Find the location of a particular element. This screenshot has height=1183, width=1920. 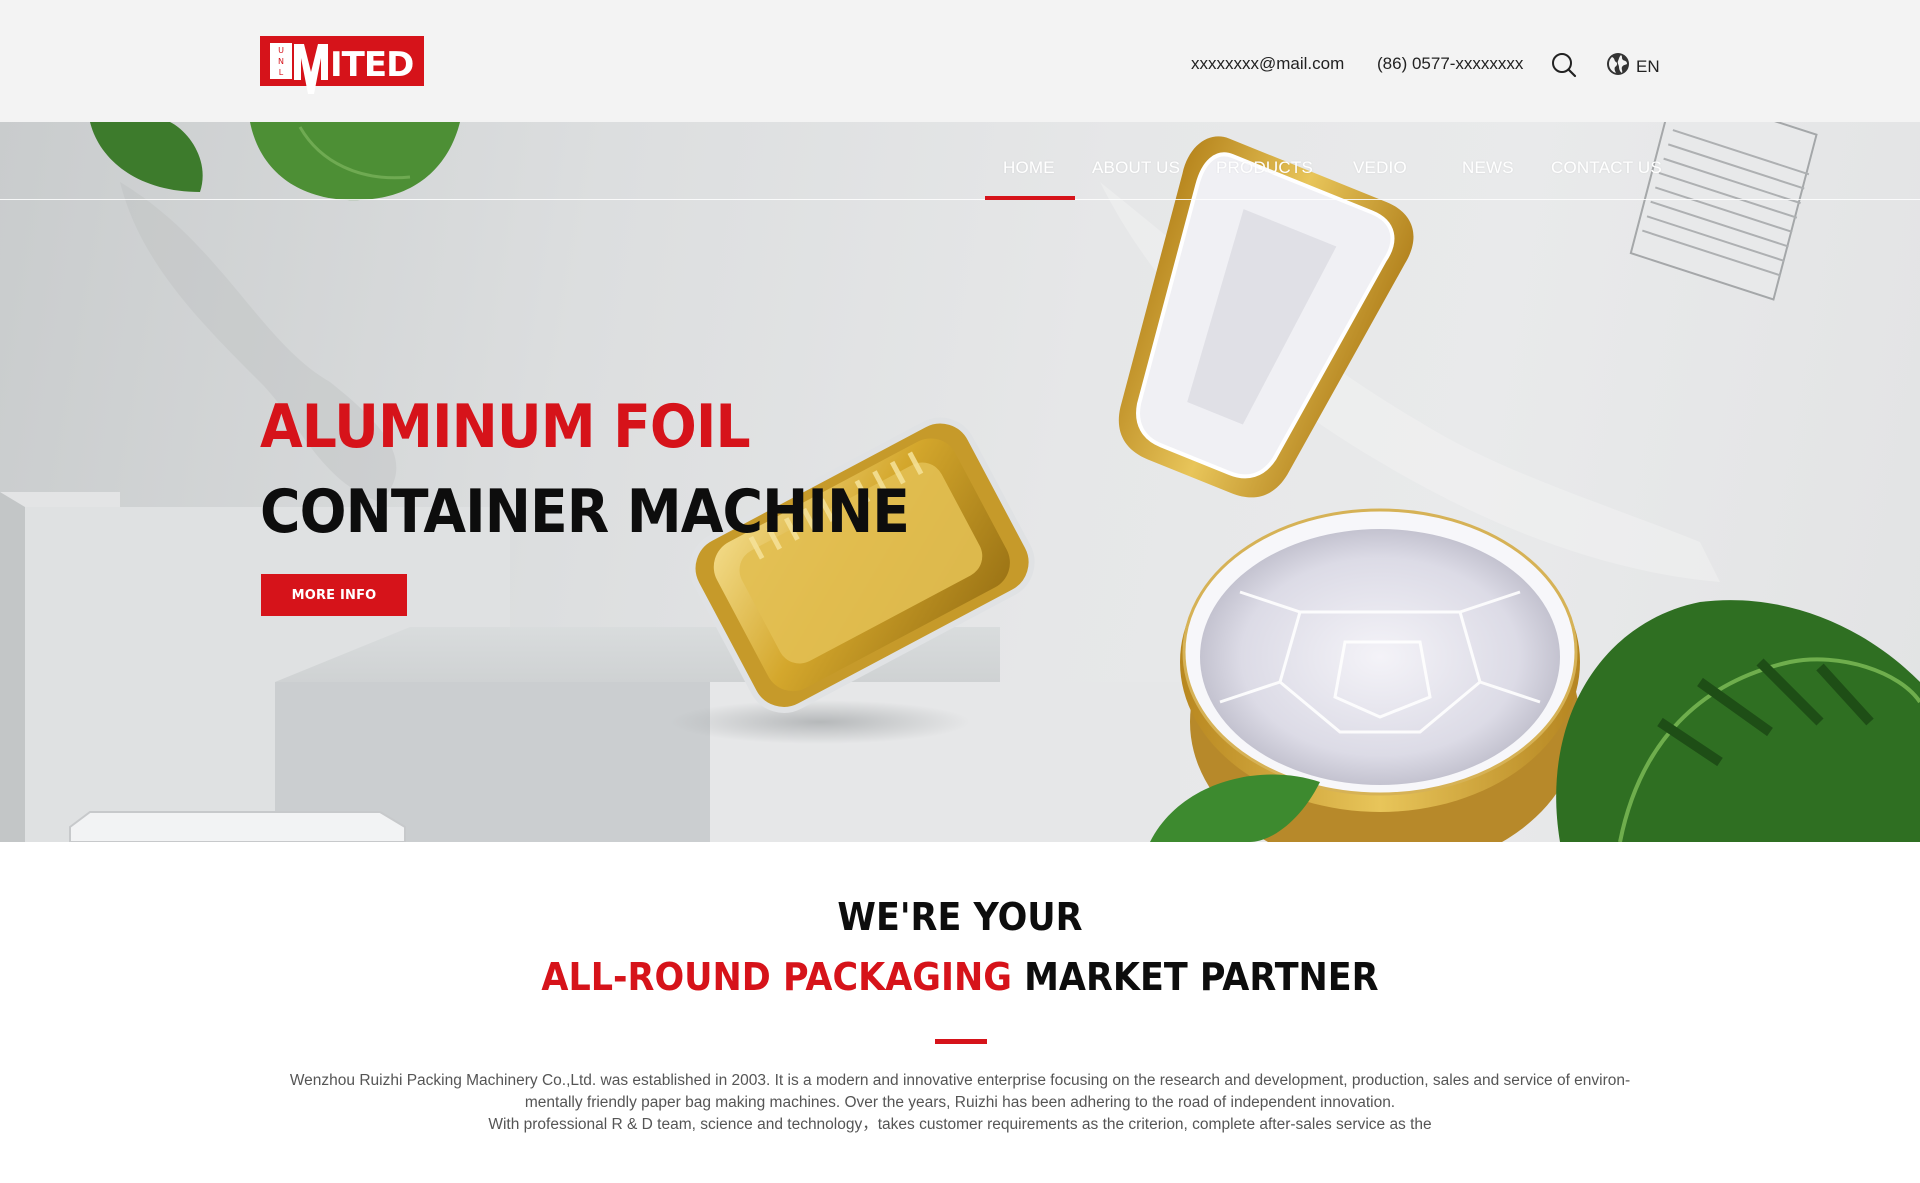

nav-vedio: VEDIO is located at coordinates (1380, 168).